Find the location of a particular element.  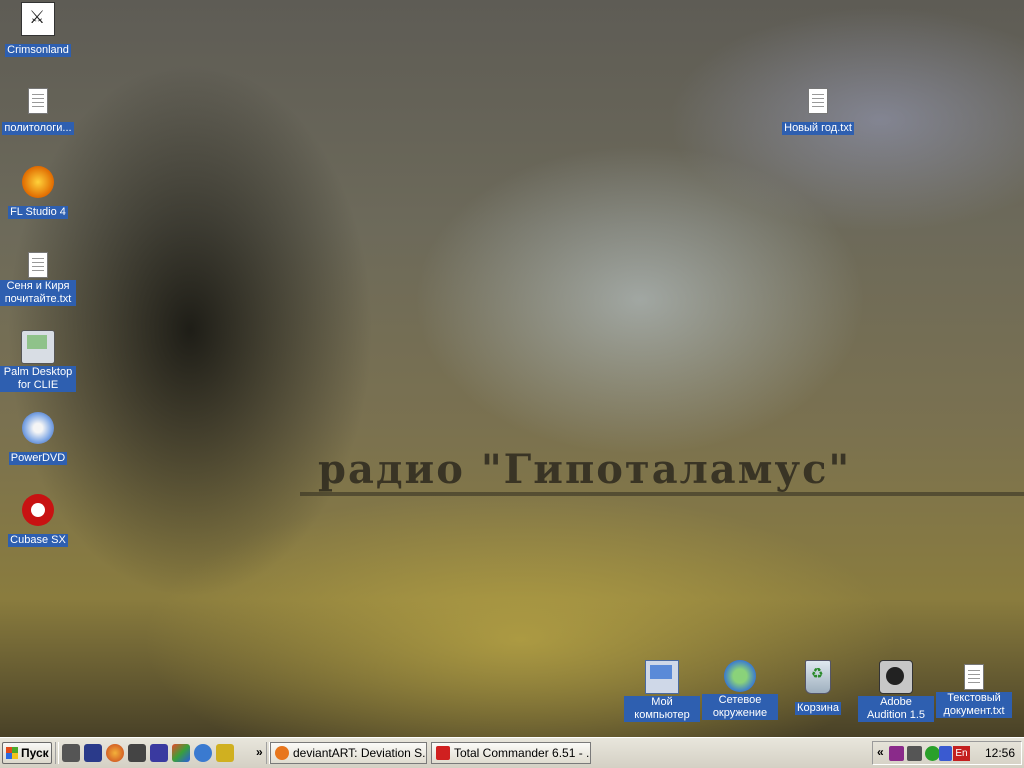

start-button: Пуск is located at coordinates (27, 753).